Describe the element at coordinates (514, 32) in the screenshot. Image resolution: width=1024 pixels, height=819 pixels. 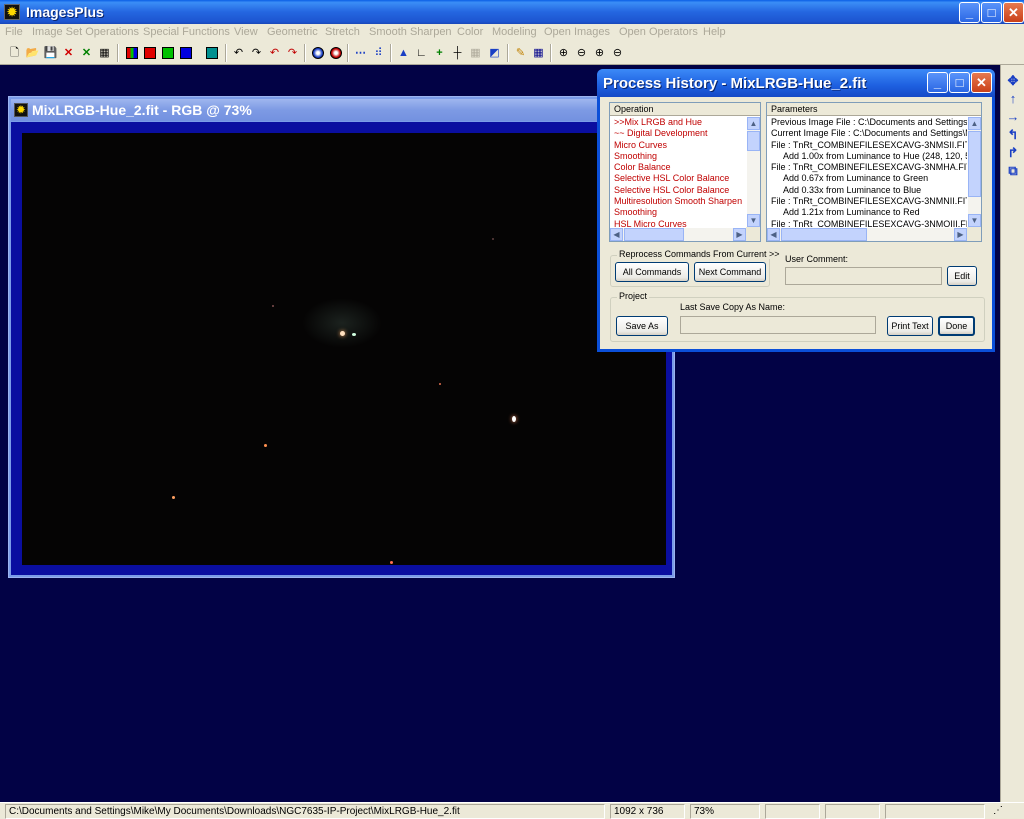
I see `menu-modeling: Modeling` at that location.